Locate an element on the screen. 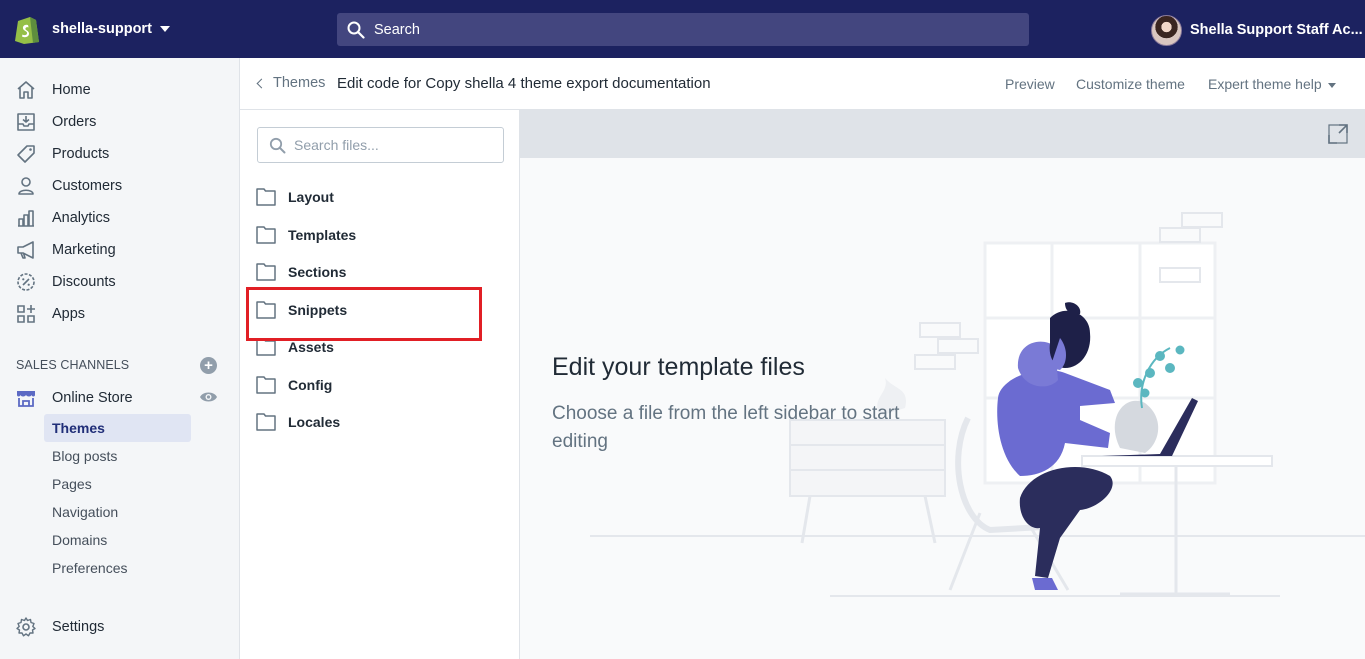  megaphone-icon is located at coordinates (25, 250).